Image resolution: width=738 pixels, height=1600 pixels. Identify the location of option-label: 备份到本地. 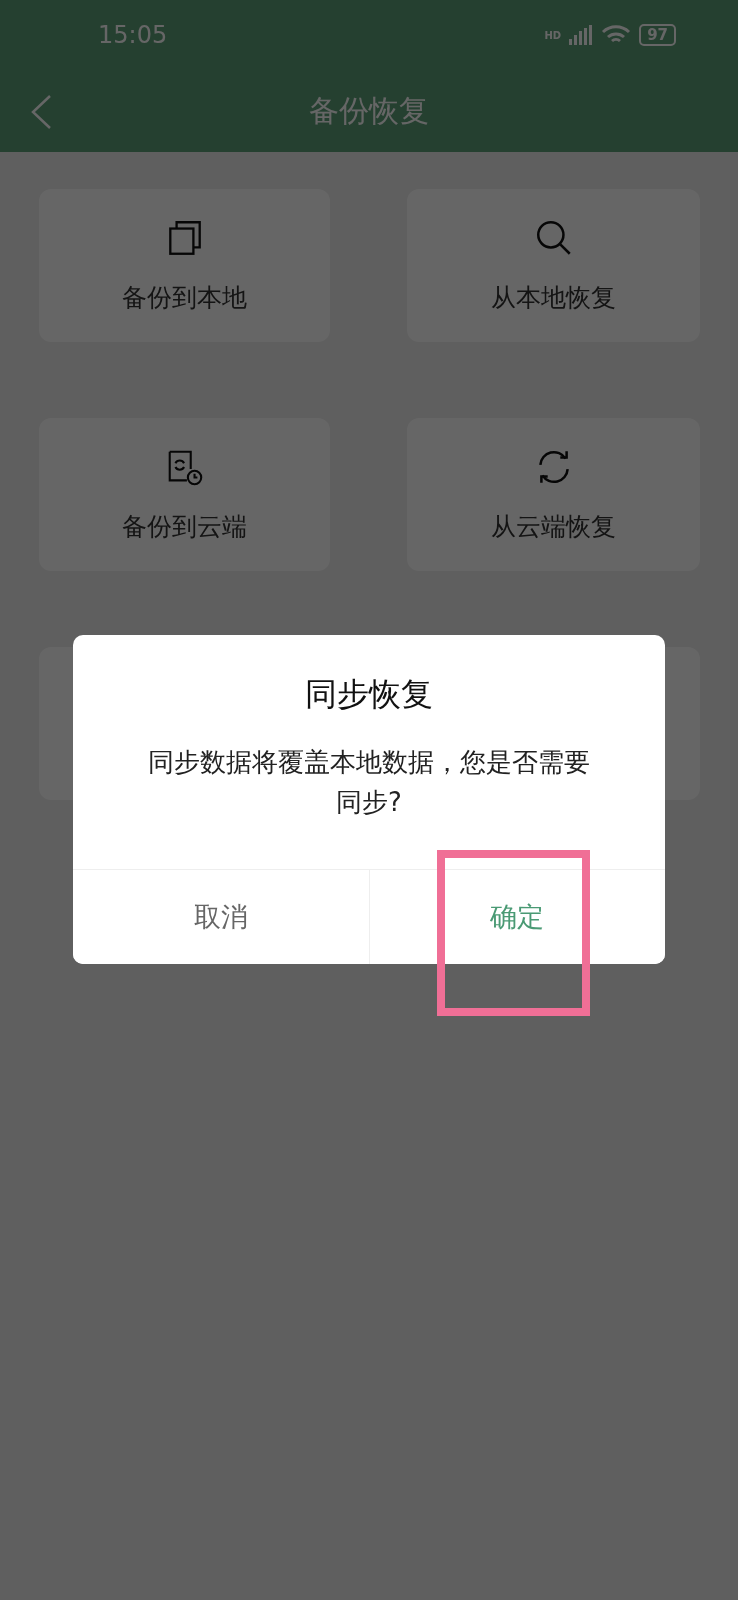
(184, 298).